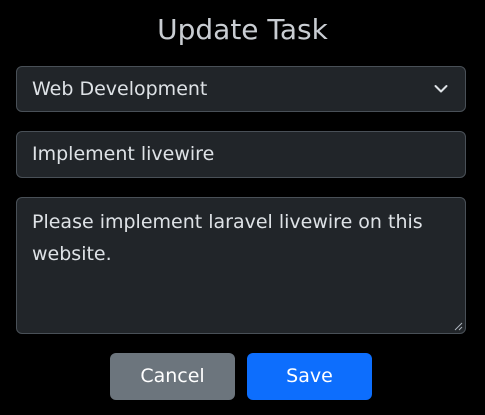 This screenshot has height=415, width=485. Describe the element at coordinates (441, 89) in the screenshot. I see `chevron-down-icon` at that location.